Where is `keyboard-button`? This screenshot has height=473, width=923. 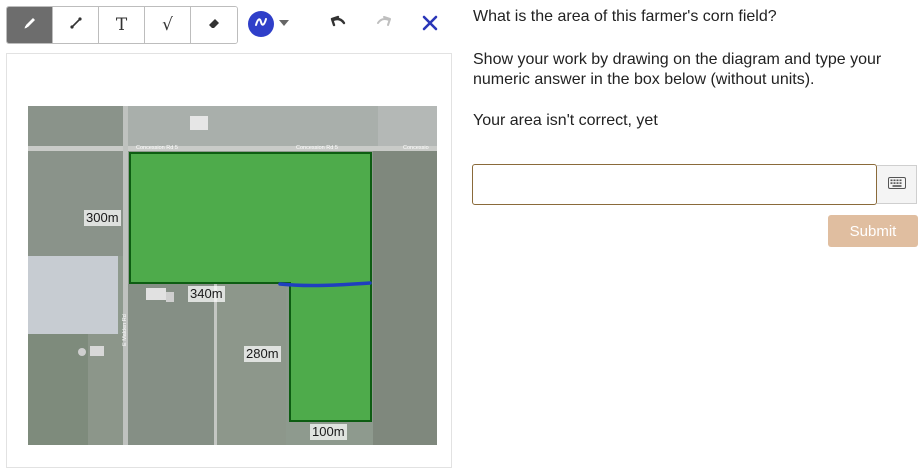
keyboard-button is located at coordinates (897, 184).